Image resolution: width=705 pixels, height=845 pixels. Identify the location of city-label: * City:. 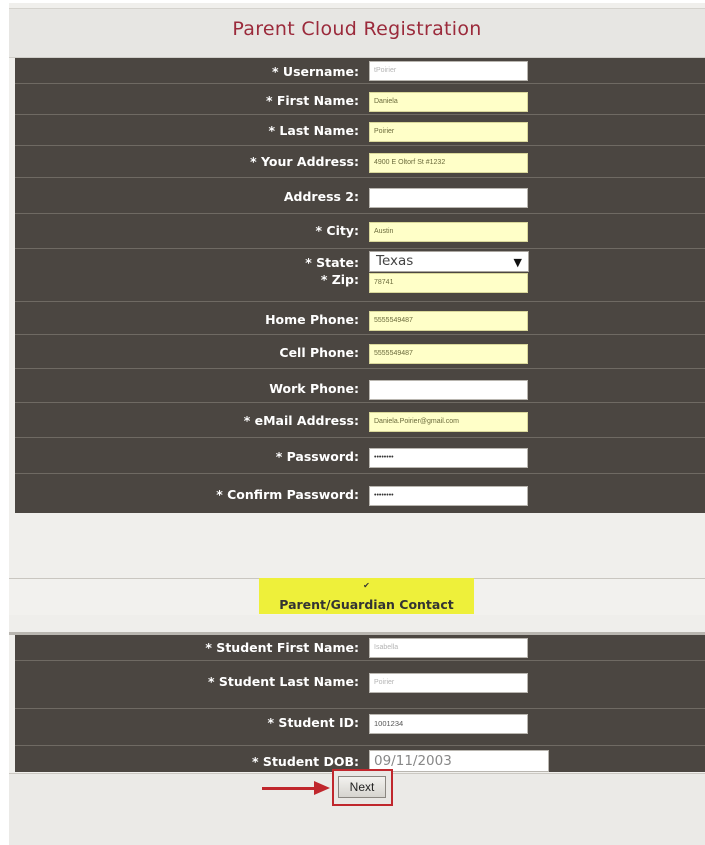
(337, 230).